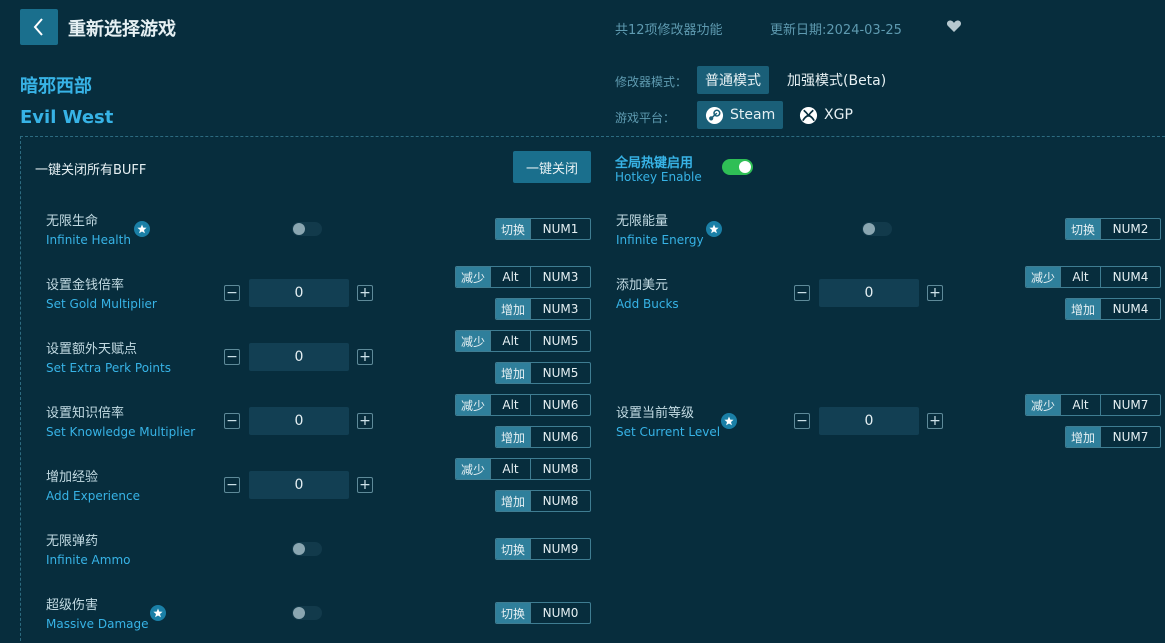  What do you see at coordinates (737, 167) in the screenshot?
I see `hotkey-enable-toggle` at bounding box center [737, 167].